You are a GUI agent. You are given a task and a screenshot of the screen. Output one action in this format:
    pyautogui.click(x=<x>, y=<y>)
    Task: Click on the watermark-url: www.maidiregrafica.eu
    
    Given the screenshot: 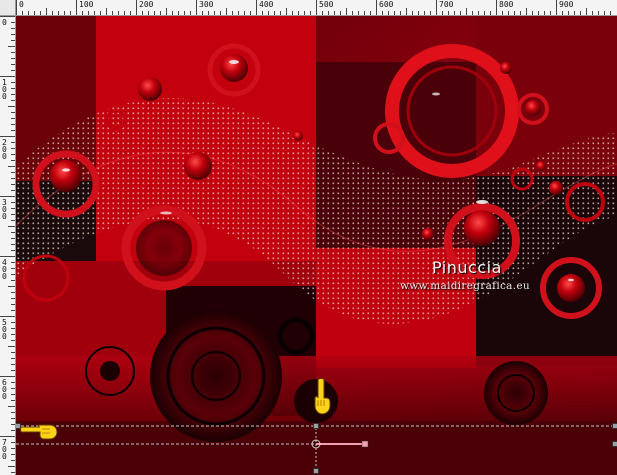 What is the action you would take?
    pyautogui.click(x=465, y=286)
    